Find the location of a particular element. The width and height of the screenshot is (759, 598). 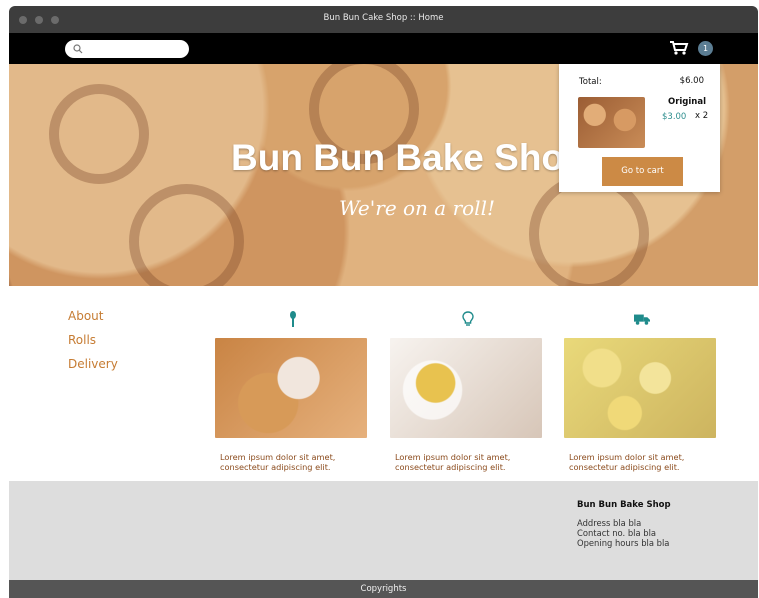

cinnamon-roll-image is located at coordinates (291, 388).